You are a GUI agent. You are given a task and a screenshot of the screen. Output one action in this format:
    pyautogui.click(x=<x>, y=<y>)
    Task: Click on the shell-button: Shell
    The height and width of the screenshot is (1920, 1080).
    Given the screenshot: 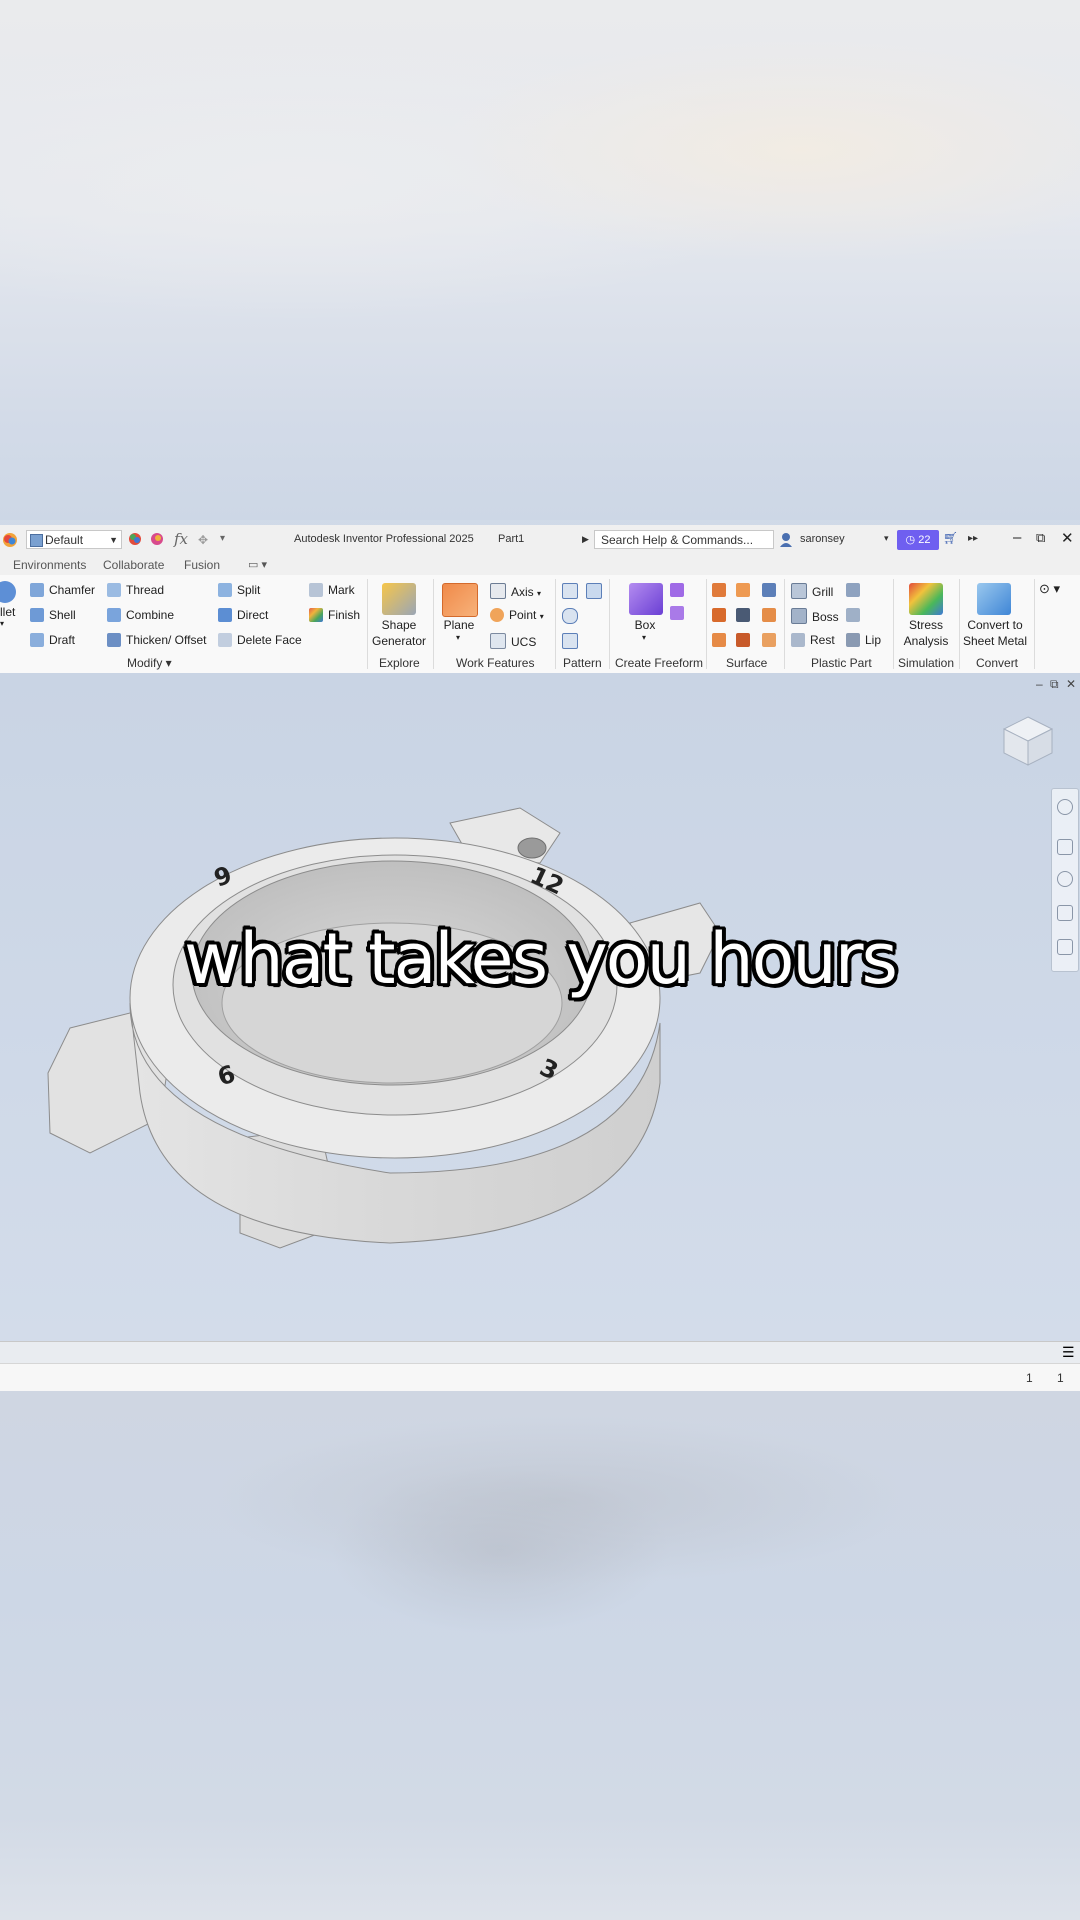 What is the action you would take?
    pyautogui.click(x=53, y=615)
    